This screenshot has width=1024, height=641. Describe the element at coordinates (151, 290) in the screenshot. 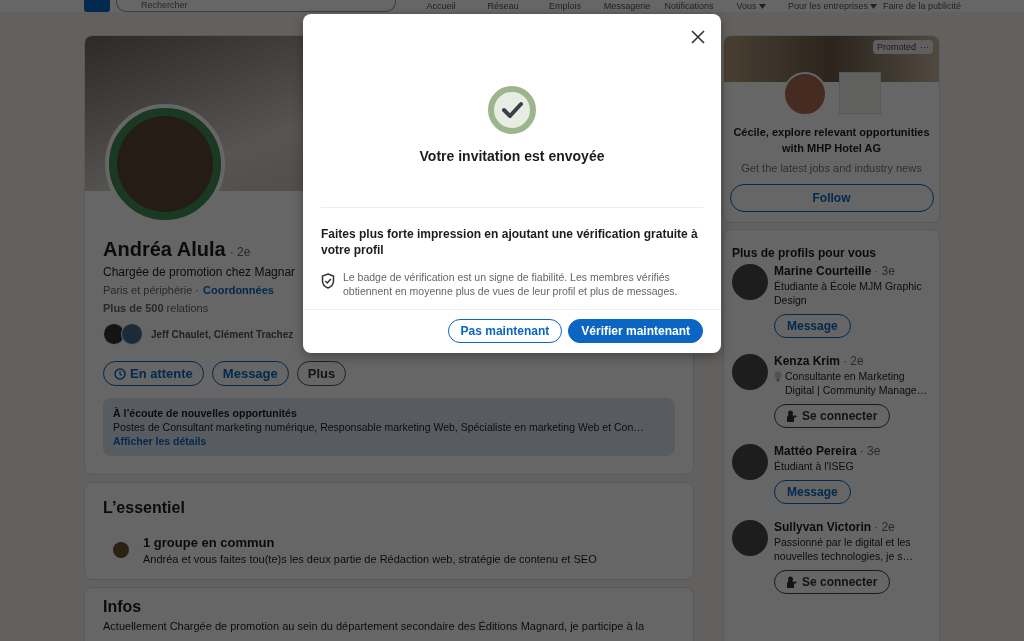

I see `location: Paris et périphérie ·` at that location.